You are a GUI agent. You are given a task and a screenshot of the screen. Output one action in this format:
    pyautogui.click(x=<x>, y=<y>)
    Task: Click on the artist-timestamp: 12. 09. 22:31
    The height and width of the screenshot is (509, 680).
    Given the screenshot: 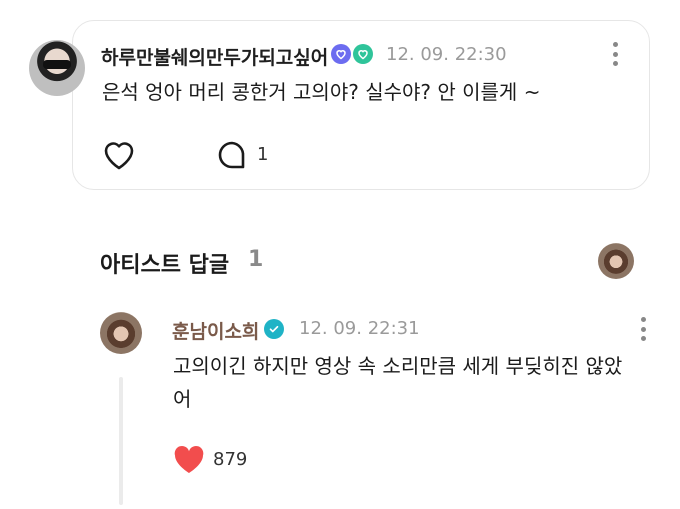 What is the action you would take?
    pyautogui.click(x=359, y=328)
    